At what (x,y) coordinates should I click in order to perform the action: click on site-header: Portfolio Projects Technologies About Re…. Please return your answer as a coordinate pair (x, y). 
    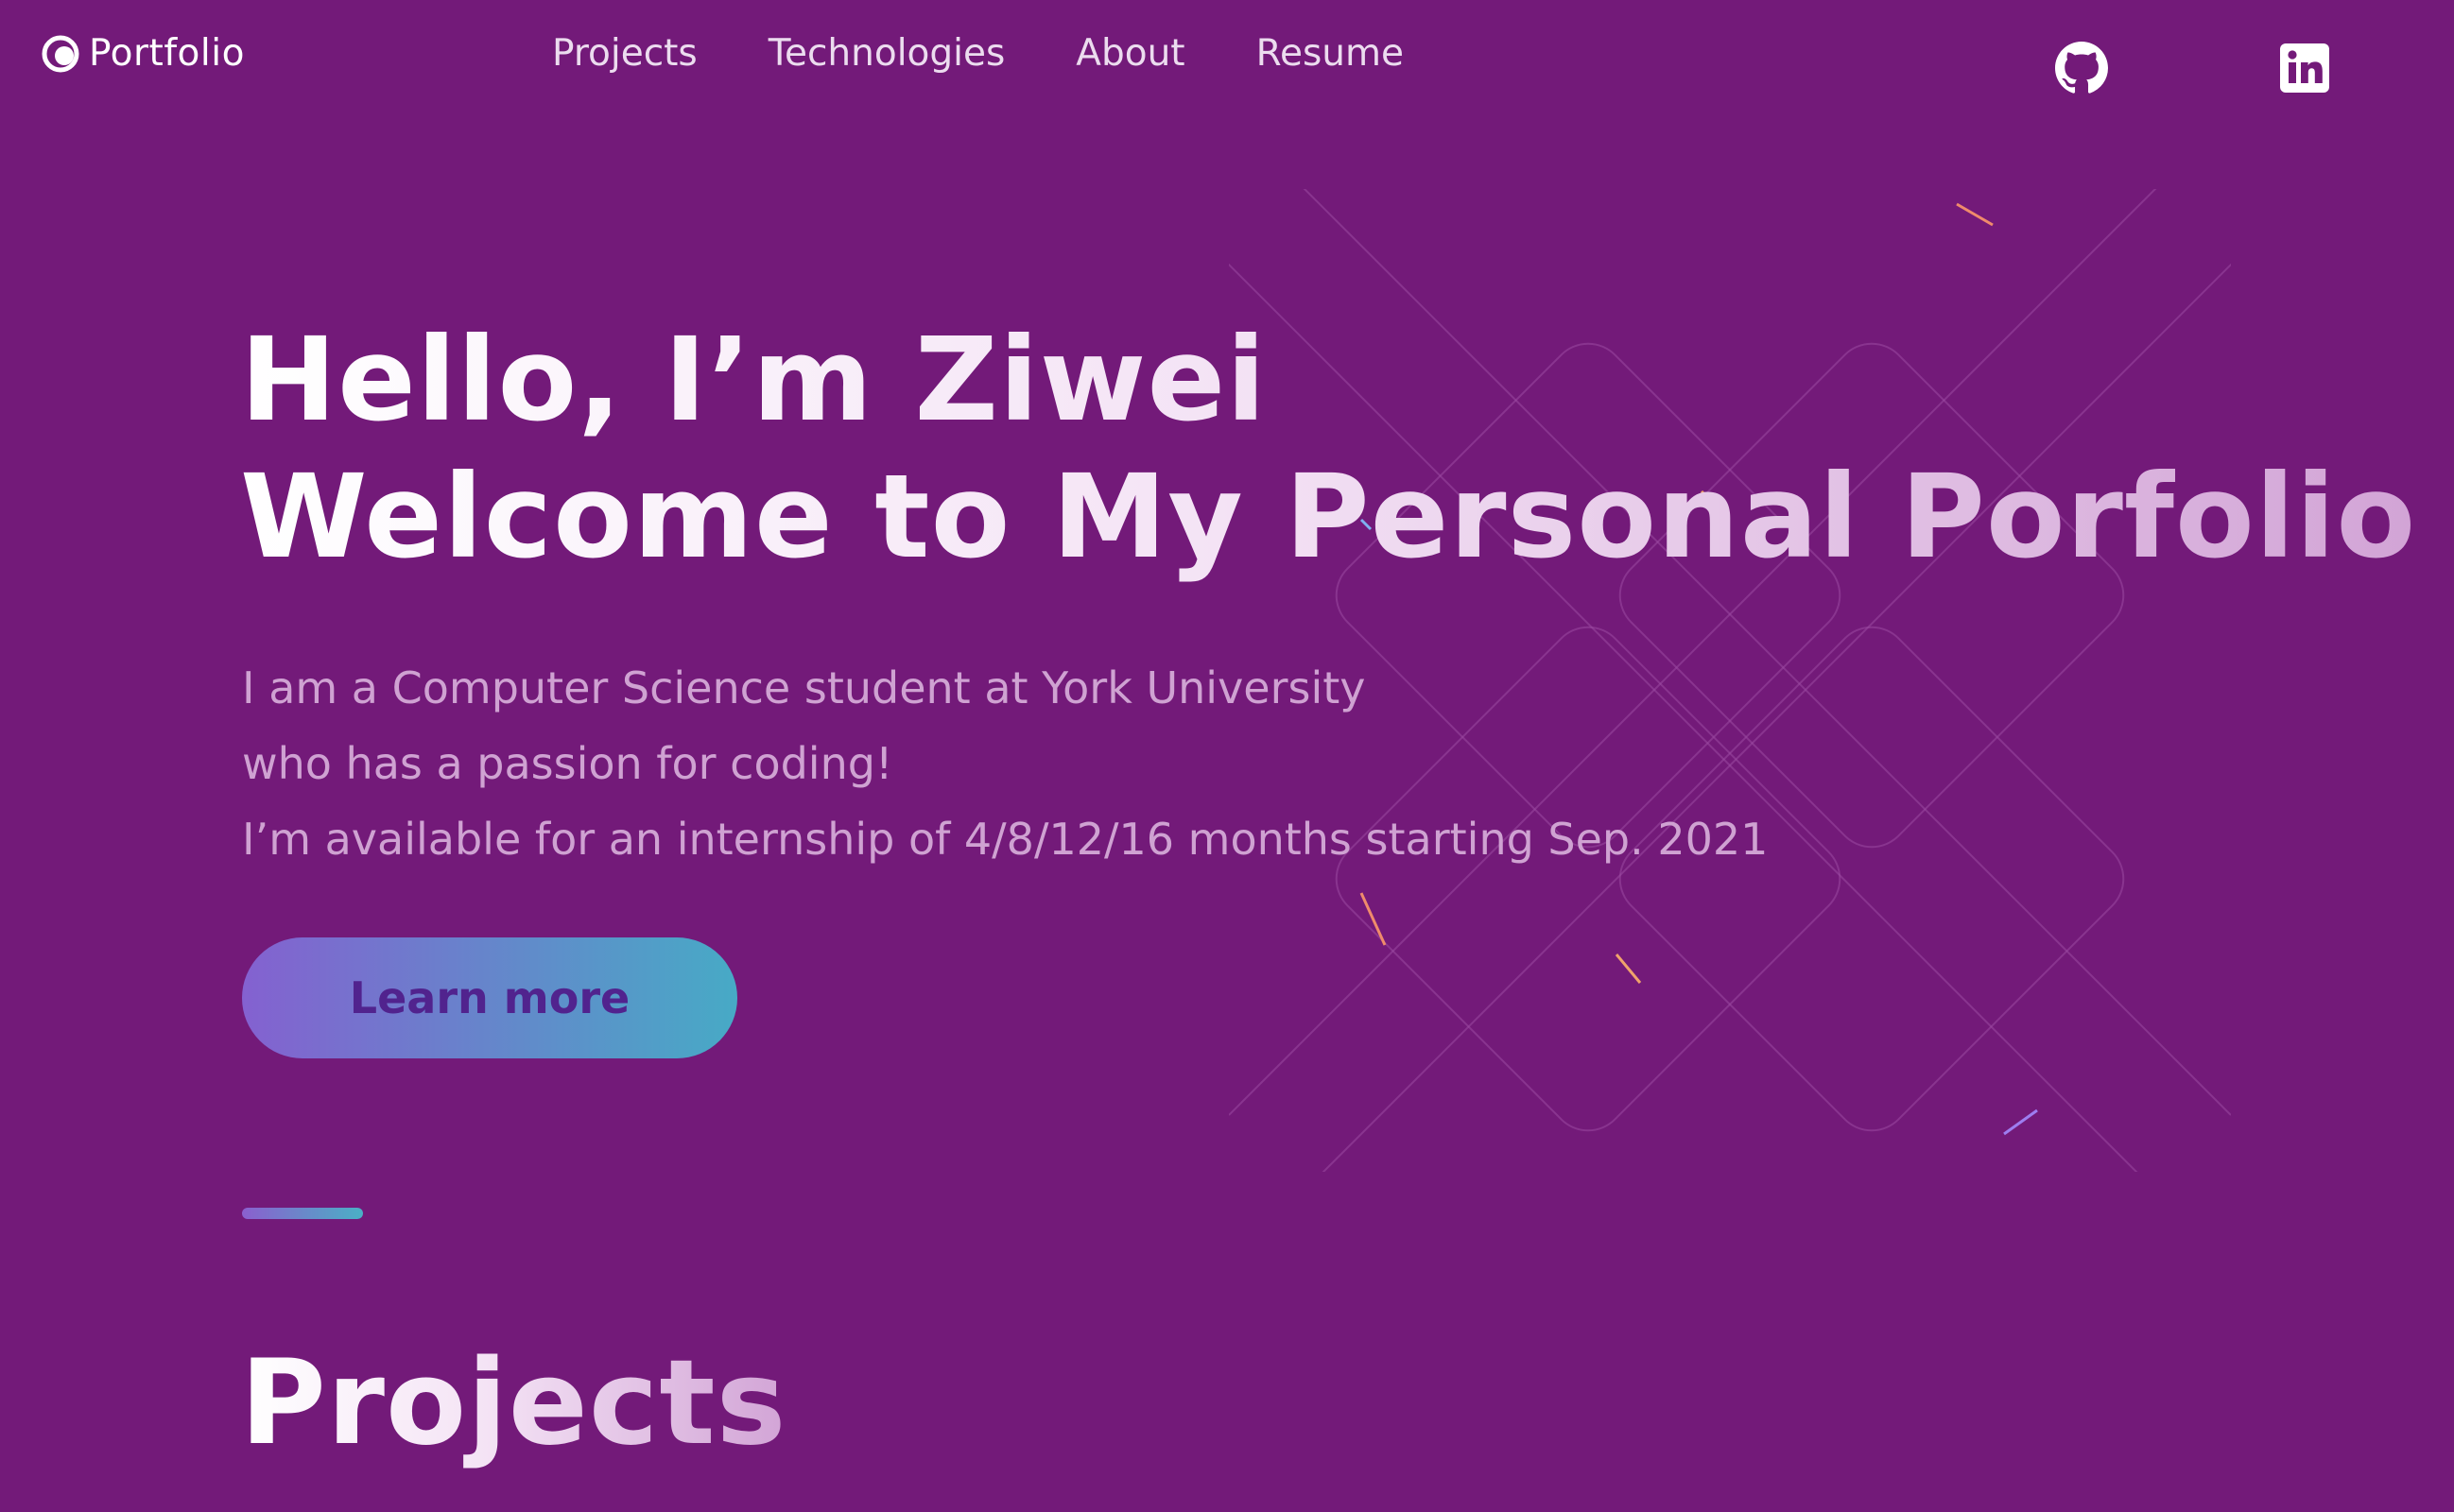
    Looking at the image, I should click on (1227, 56).